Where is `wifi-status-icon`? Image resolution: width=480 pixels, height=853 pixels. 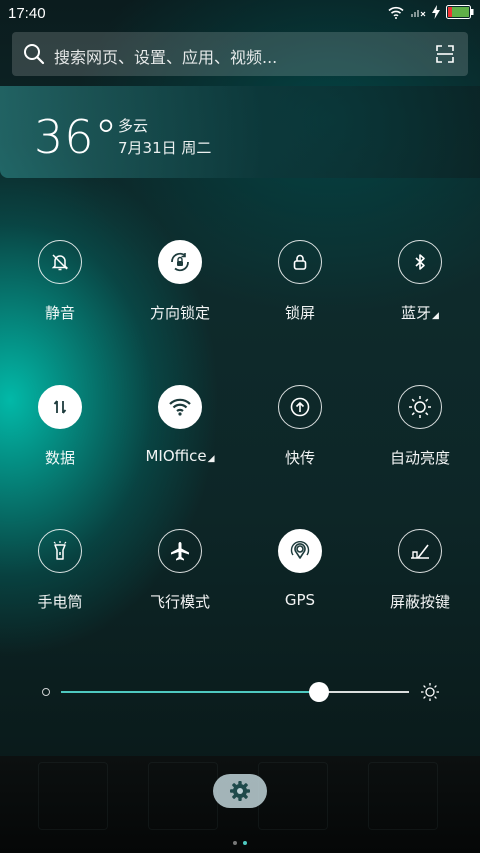
wifi-status-icon is located at coordinates (396, 12).